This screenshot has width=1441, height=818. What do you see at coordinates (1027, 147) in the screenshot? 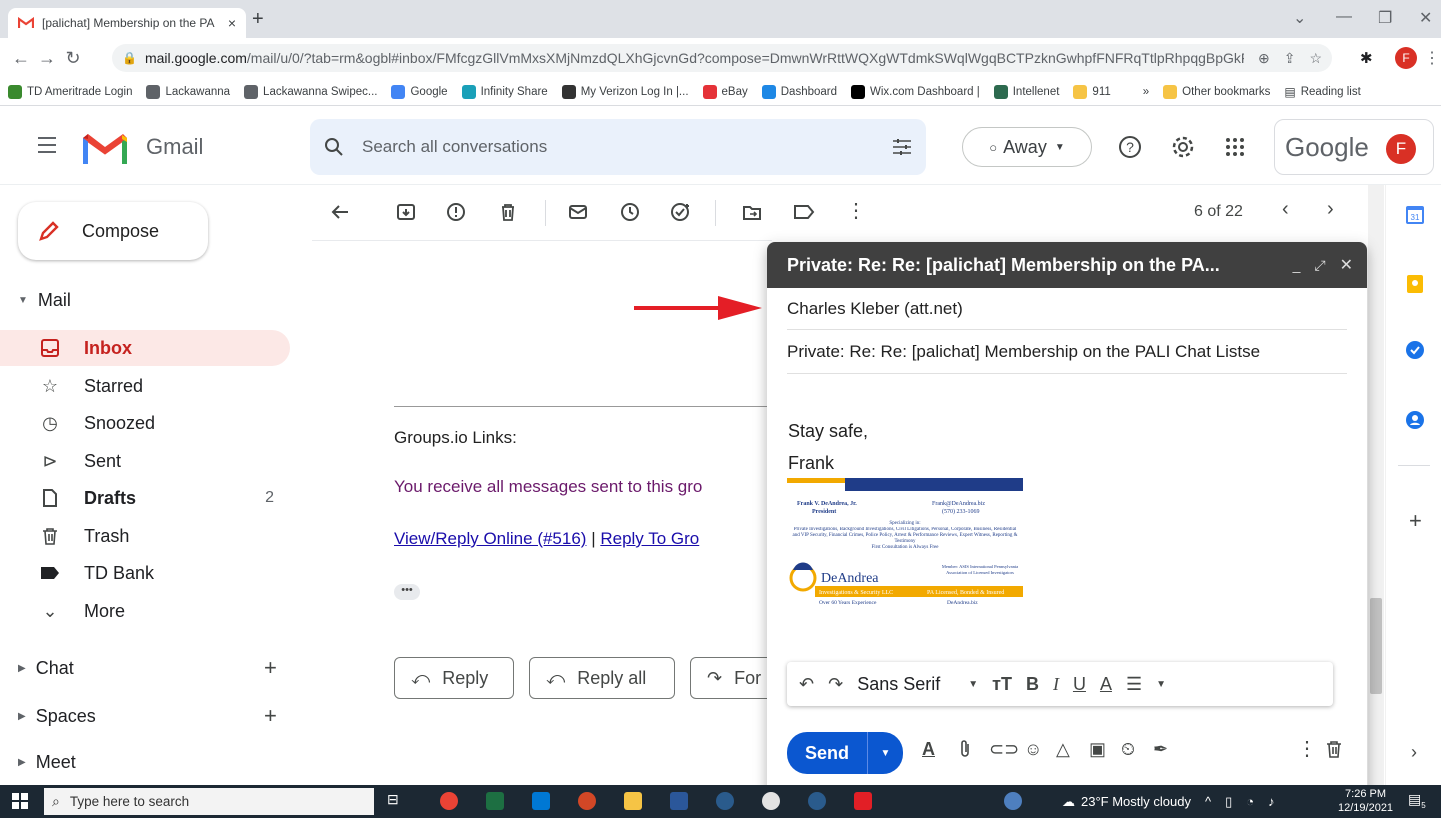
I see `status-dropdown: ○ Away ▼` at bounding box center [1027, 147].